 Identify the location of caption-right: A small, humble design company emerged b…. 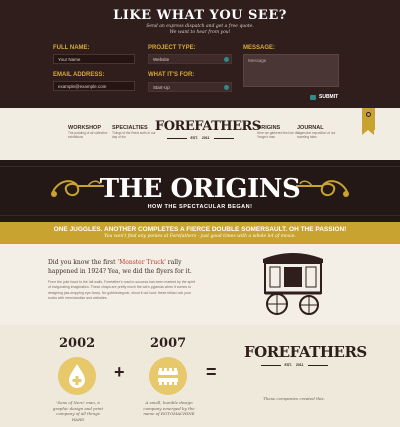
(169, 408).